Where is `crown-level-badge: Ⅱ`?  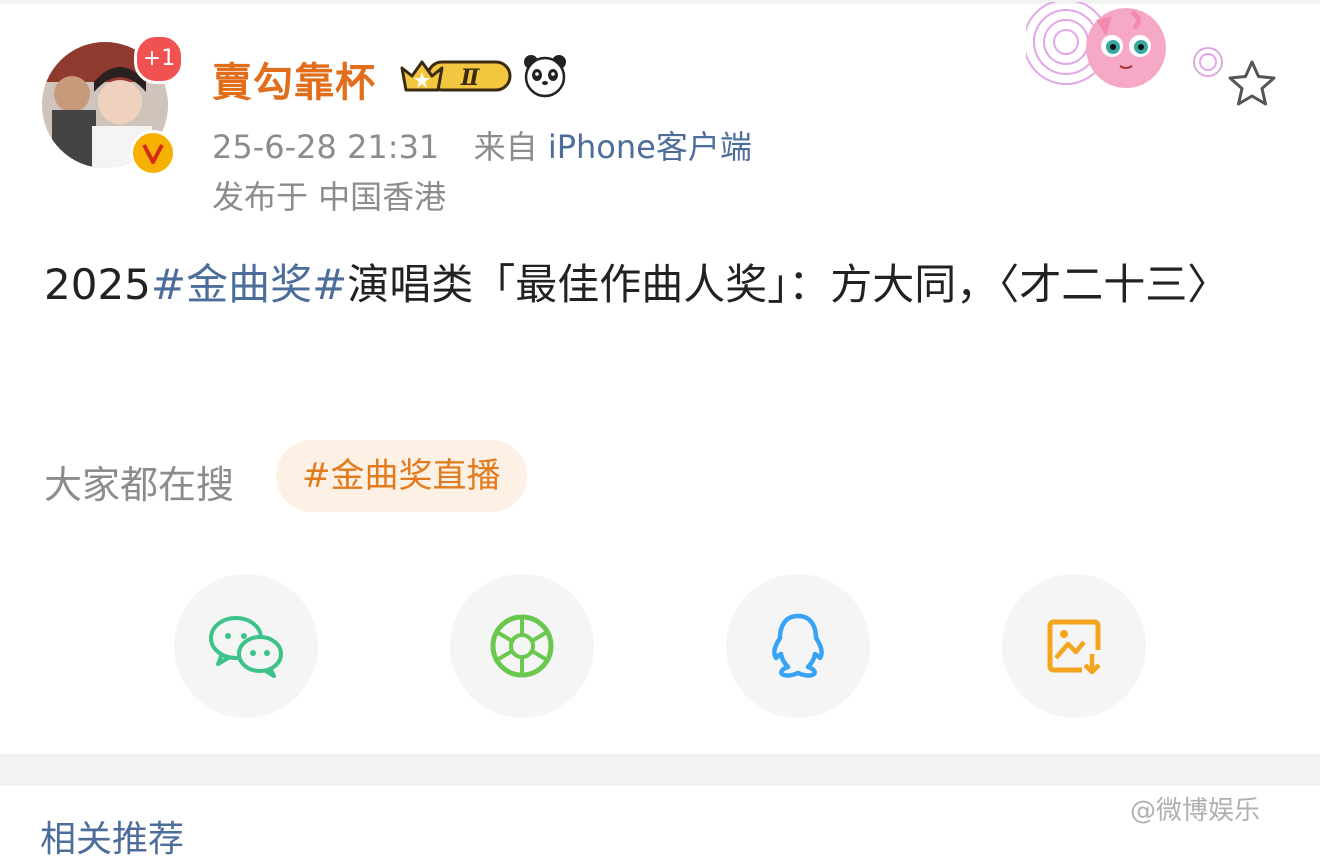 crown-level-badge: Ⅱ is located at coordinates (457, 78).